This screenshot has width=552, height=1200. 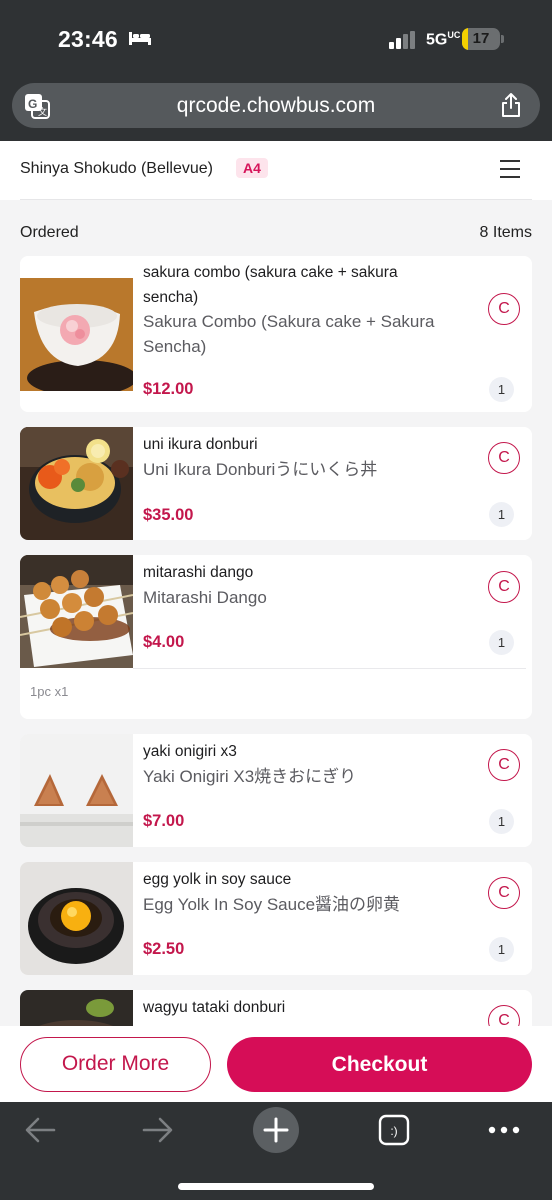 I want to click on item-name: yaki onigiri x3, so click(x=190, y=751).